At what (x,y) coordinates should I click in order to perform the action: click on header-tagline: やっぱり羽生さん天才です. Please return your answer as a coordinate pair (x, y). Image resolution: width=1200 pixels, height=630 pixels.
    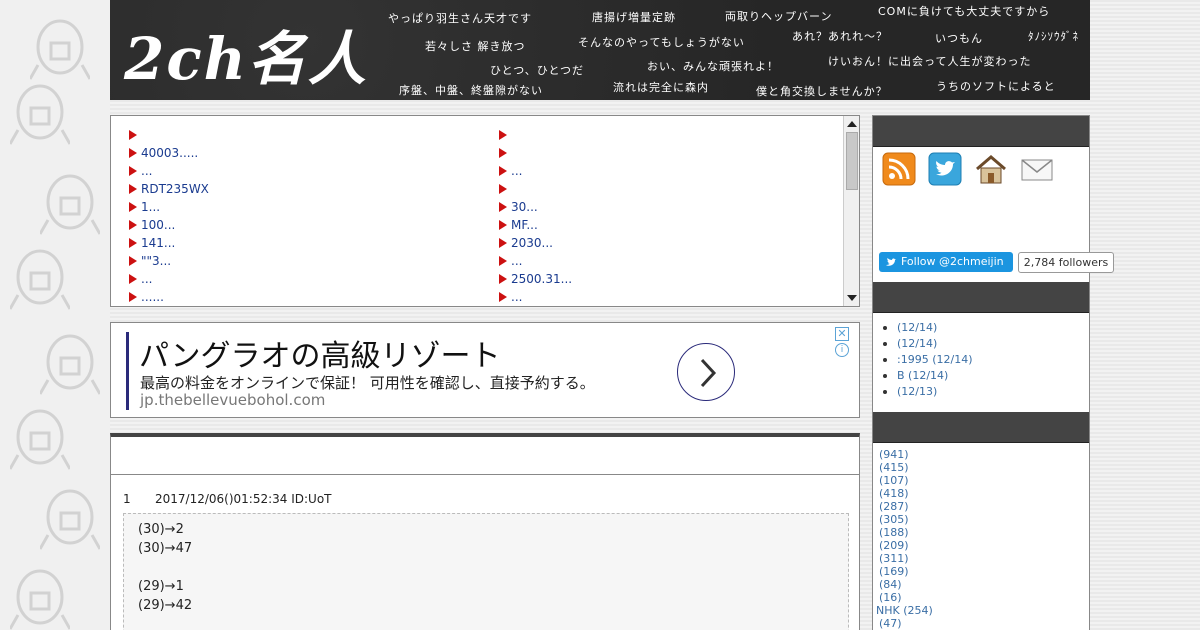
    Looking at the image, I should click on (460, 18).